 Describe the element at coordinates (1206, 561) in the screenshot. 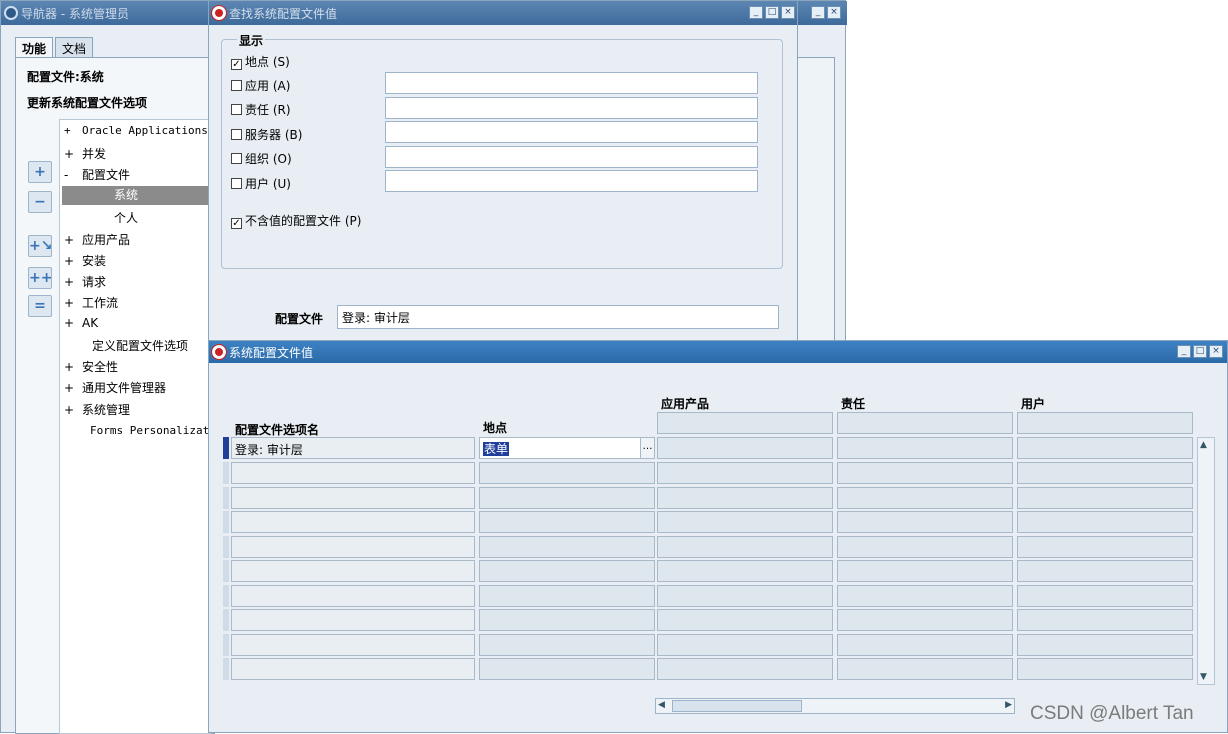

I see `vertical-scrollbar: ▲ ▼` at that location.